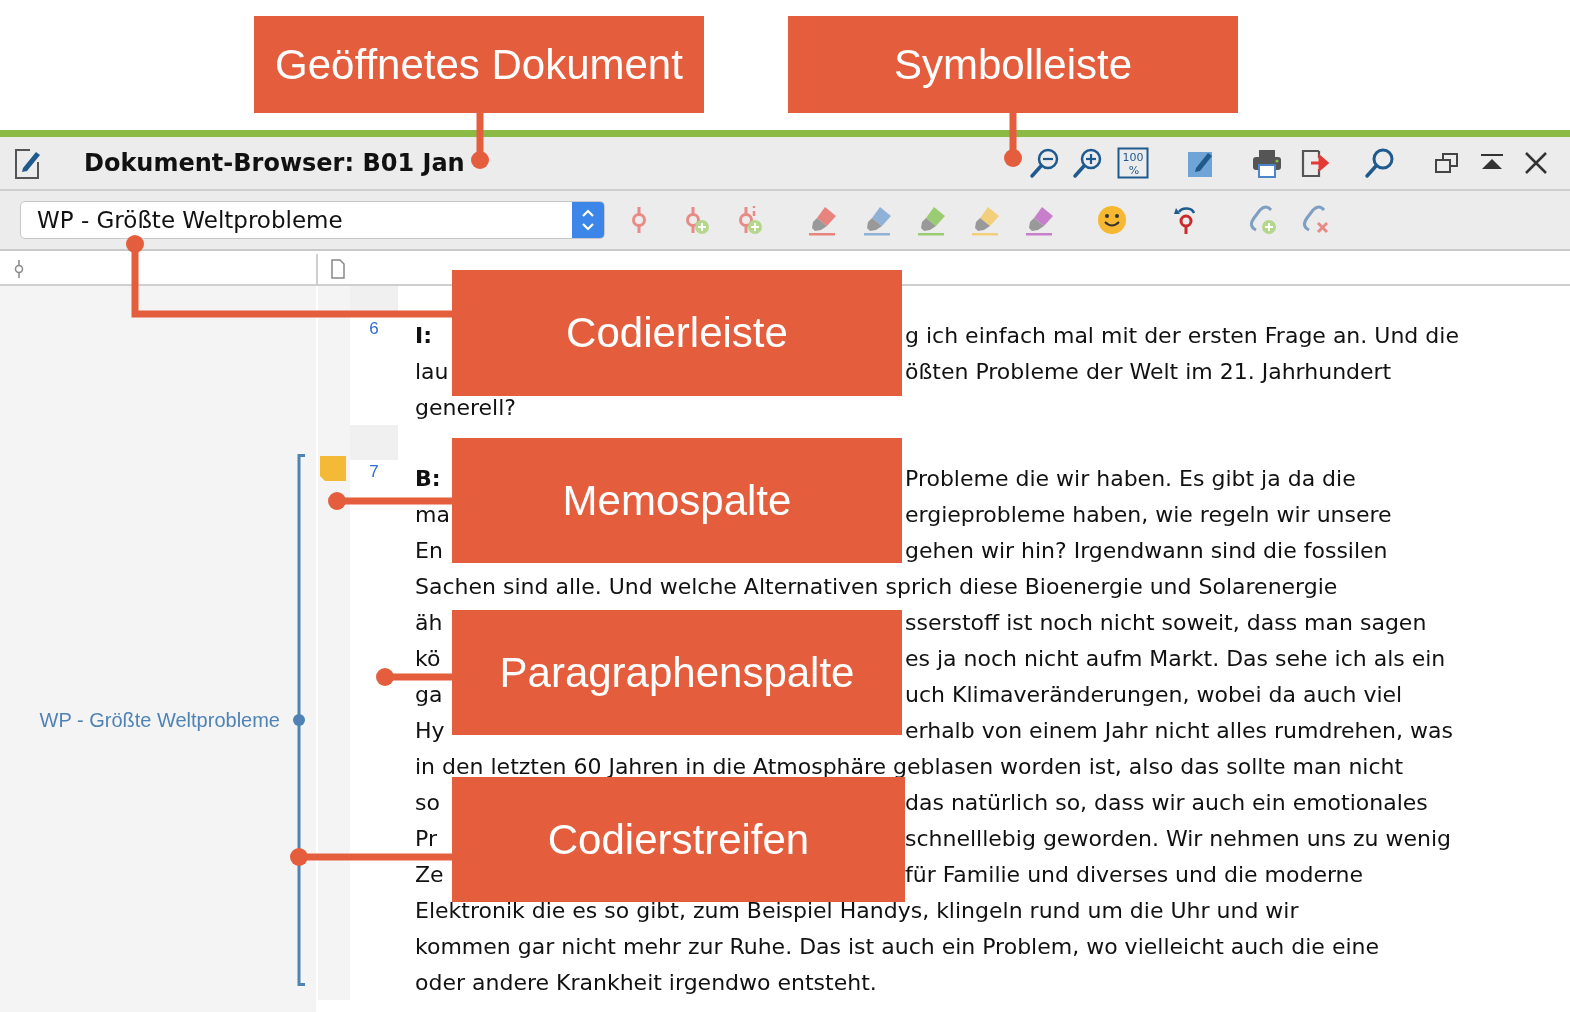  What do you see at coordinates (588, 220) in the screenshot?
I see `dropdown-arrows-icon` at bounding box center [588, 220].